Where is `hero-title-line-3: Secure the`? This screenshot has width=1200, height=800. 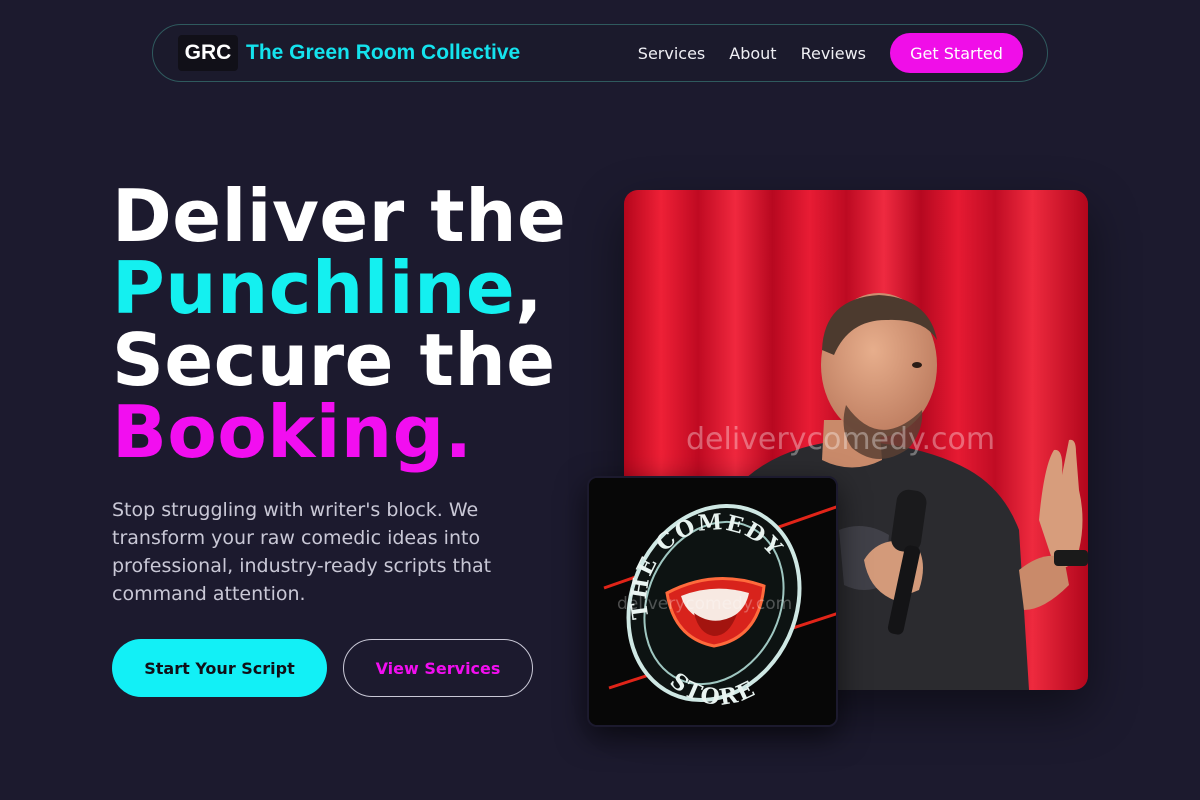
hero-title-line-3: Secure the is located at coordinates (334, 360).